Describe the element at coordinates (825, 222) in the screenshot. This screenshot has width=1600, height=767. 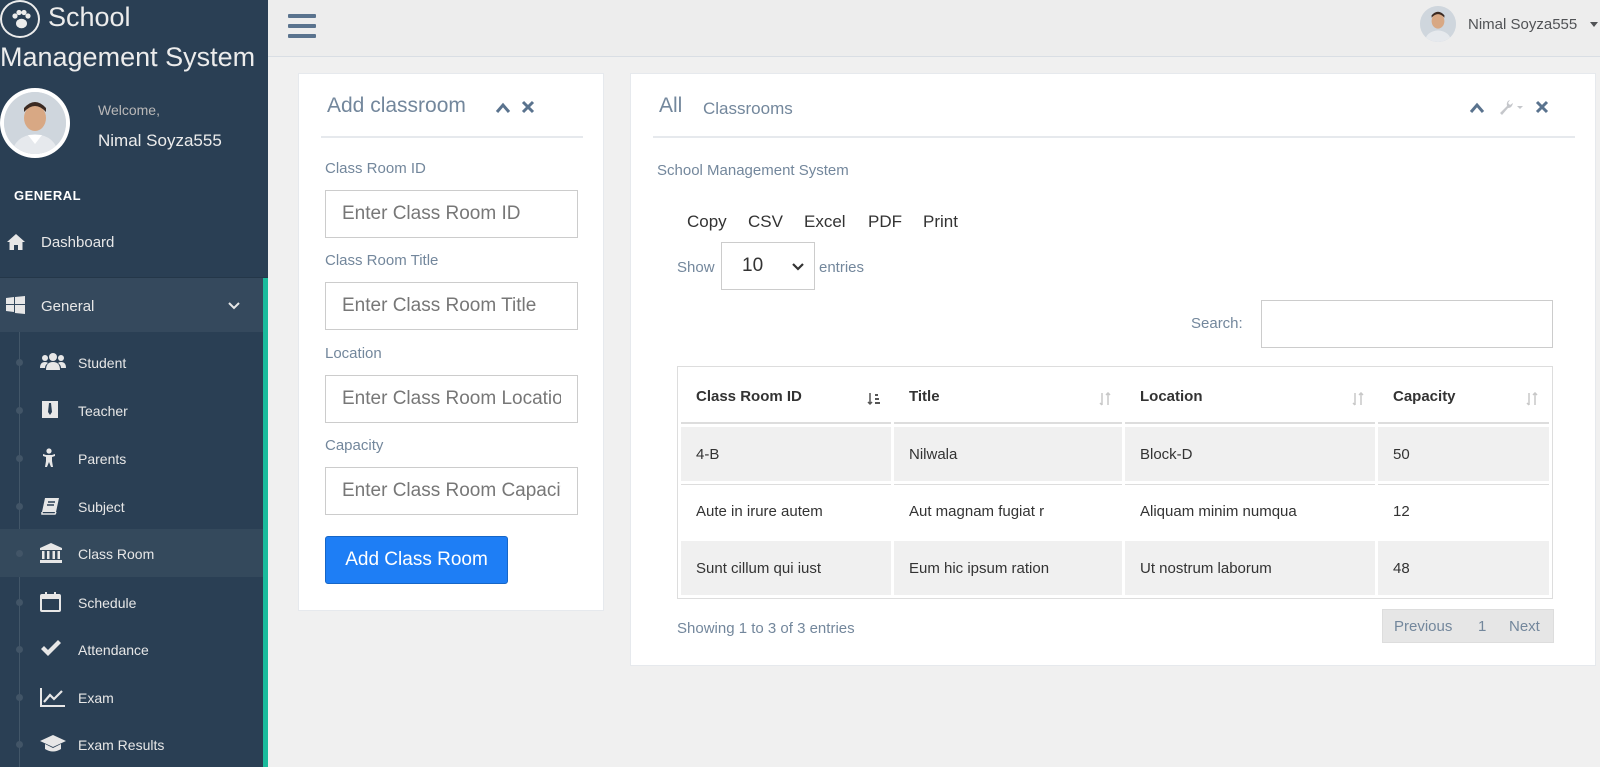
I see `excel-button: Excel` at that location.